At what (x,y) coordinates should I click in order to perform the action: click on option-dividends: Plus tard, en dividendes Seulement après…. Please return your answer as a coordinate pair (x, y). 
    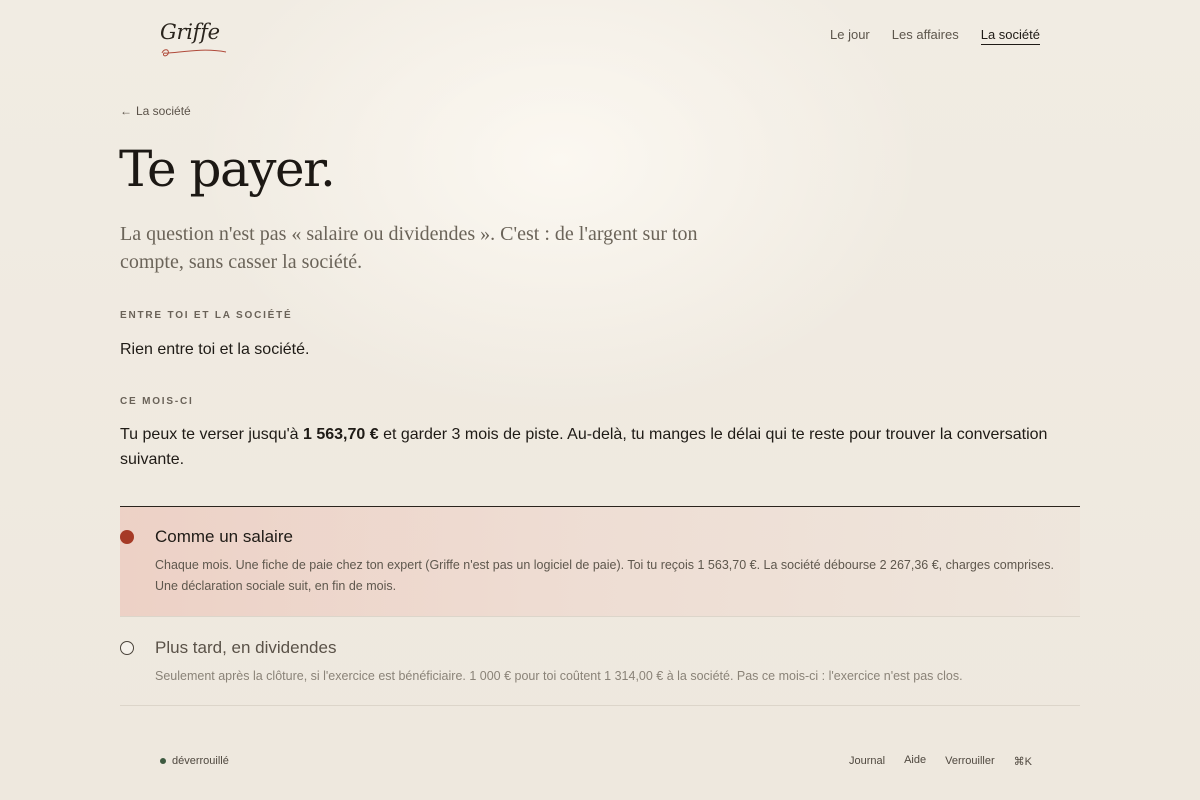
    Looking at the image, I should click on (600, 661).